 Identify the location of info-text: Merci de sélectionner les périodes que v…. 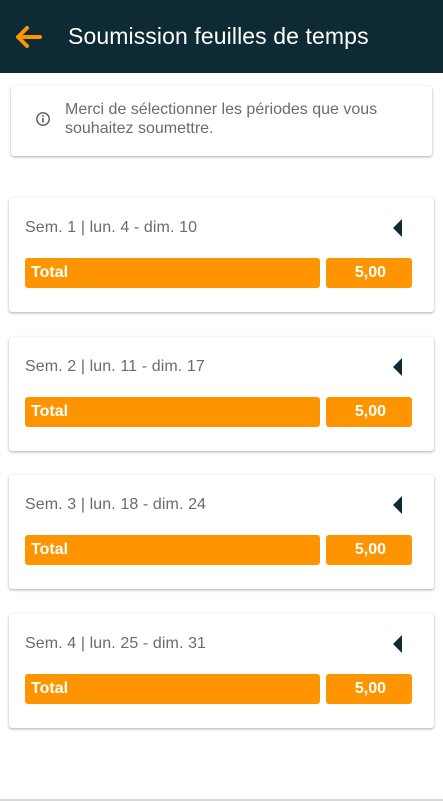
(221, 119).